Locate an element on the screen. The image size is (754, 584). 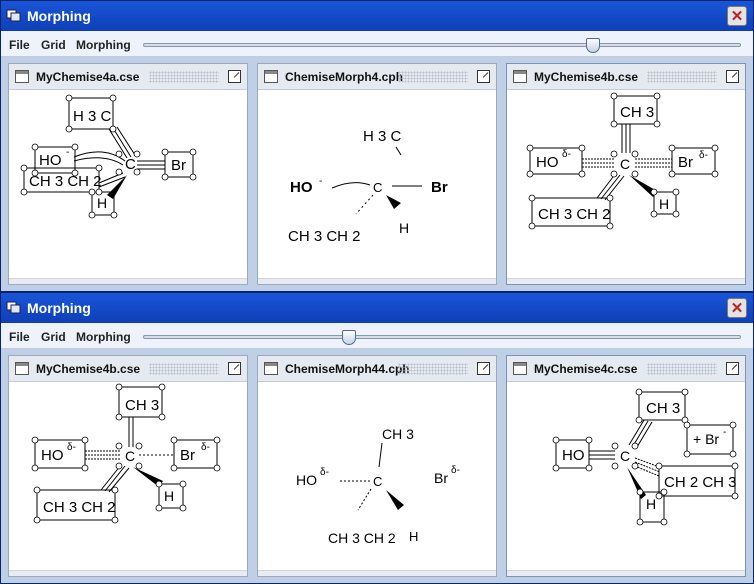
pane-title: ChemiseMorph44.cph is located at coordinates (347, 369).